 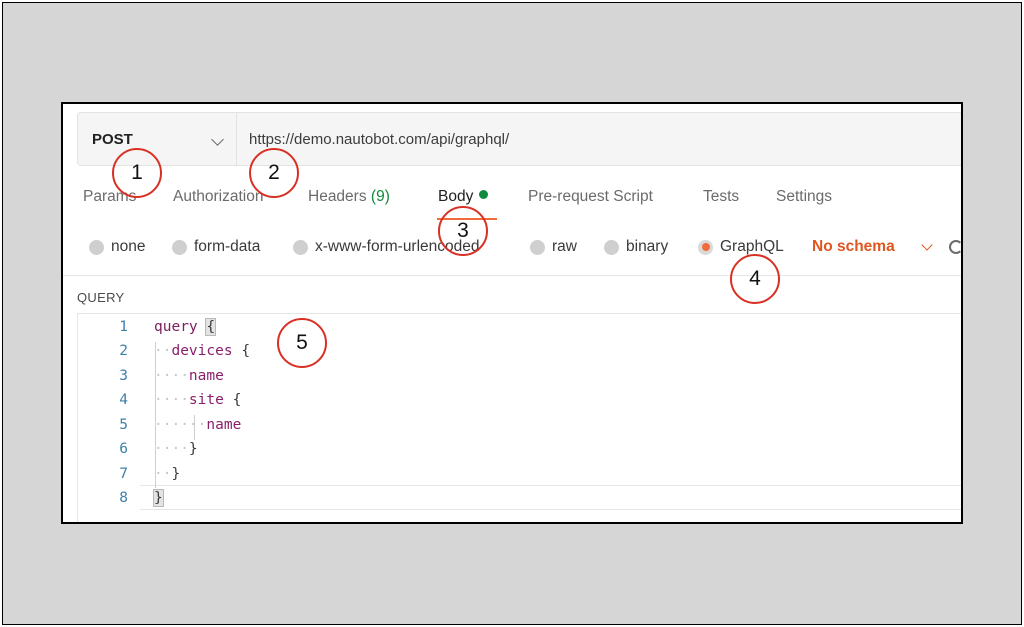 I want to click on code-line: query {, so click(x=185, y=327).